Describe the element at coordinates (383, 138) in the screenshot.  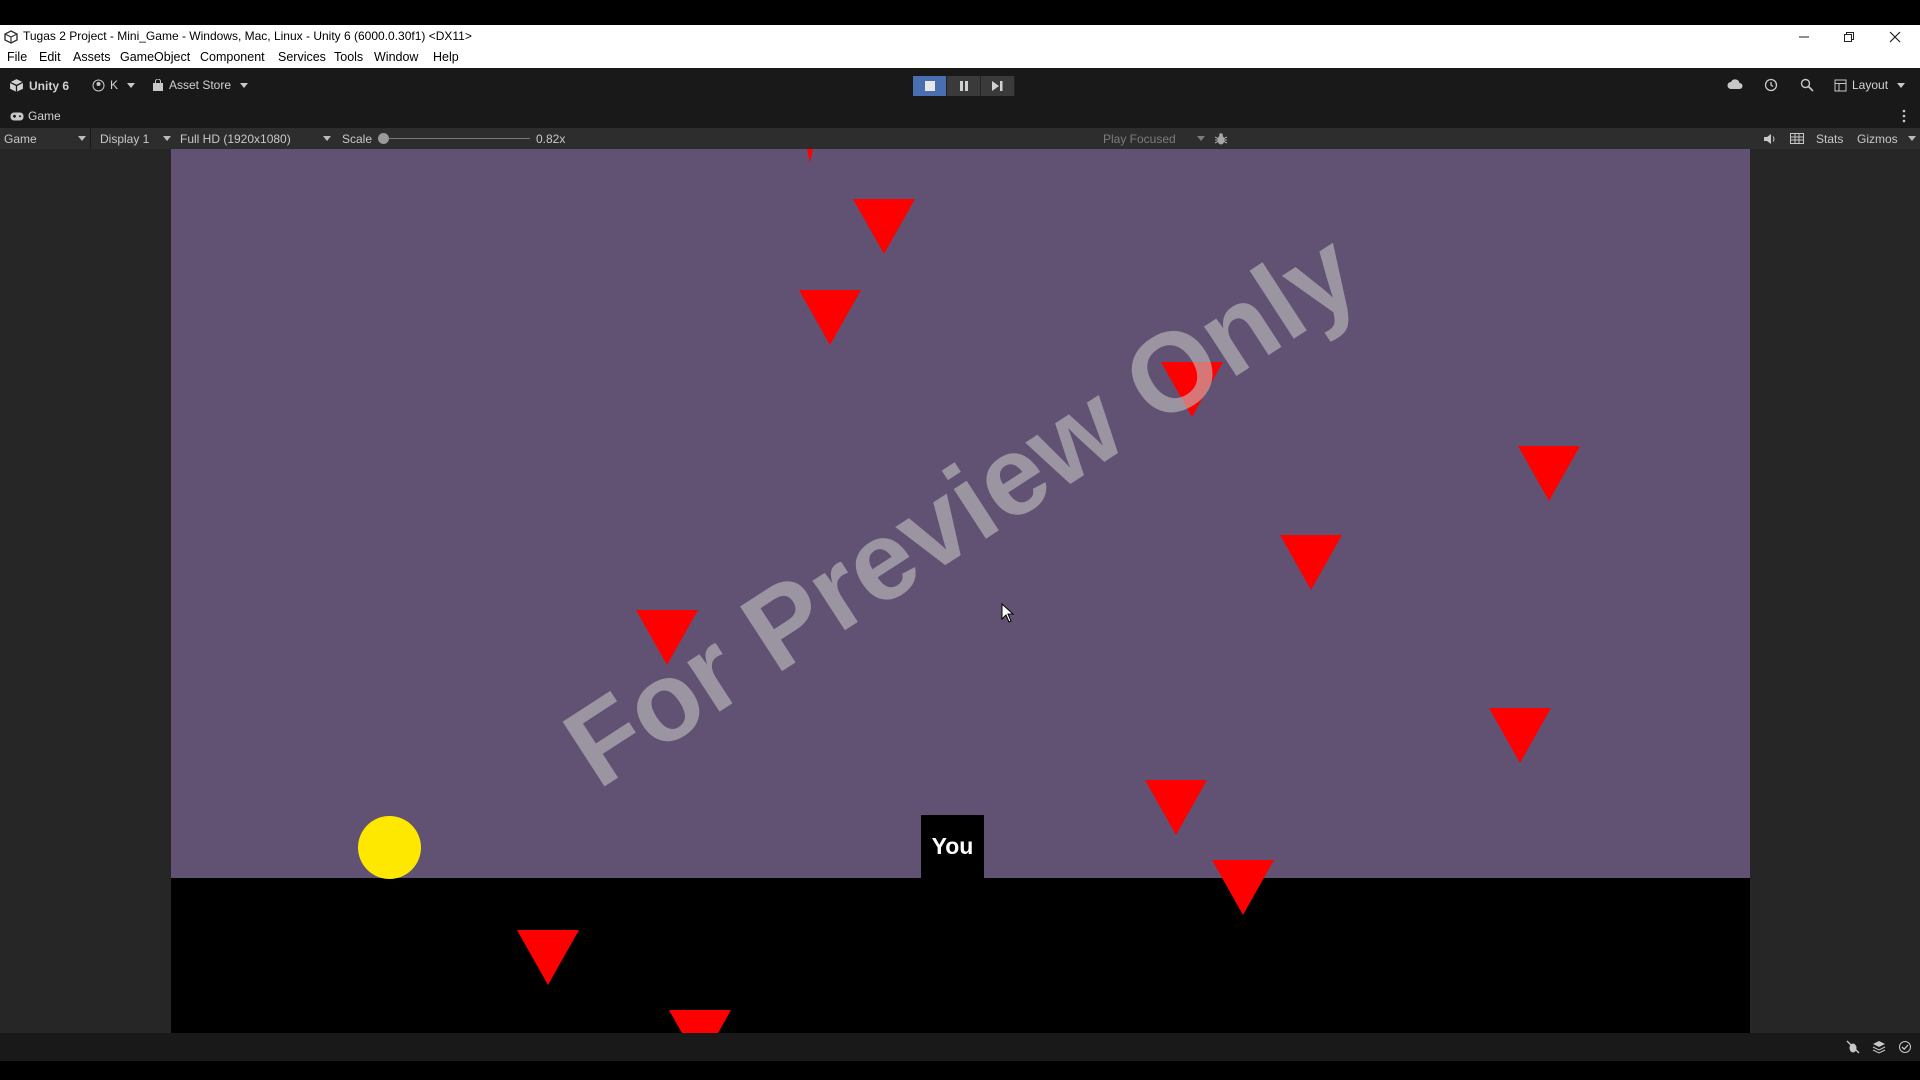
I see `scale-slider-thumb` at that location.